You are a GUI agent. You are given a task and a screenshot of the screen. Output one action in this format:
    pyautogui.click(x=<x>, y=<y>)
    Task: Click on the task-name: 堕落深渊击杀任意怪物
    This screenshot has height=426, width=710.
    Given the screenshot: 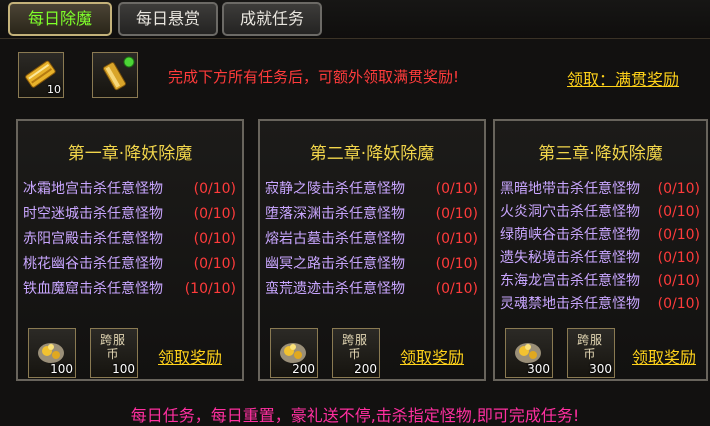 What is the action you would take?
    pyautogui.click(x=335, y=214)
    